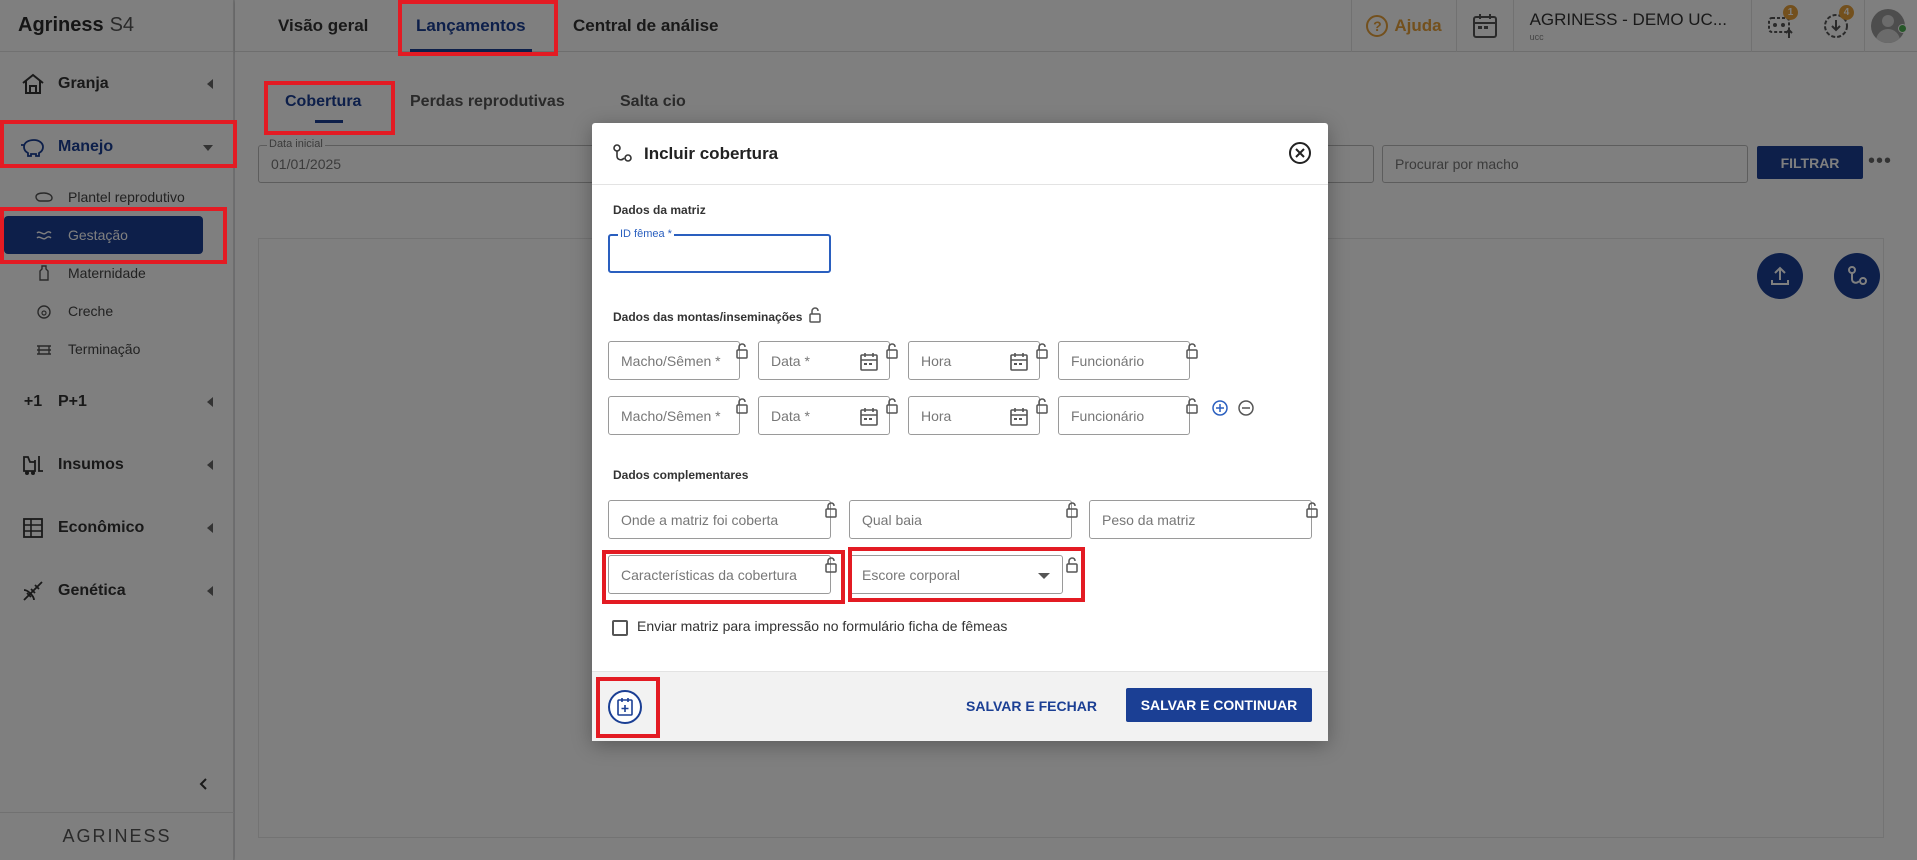 The width and height of the screenshot is (1917, 860). Describe the element at coordinates (1200, 519) in the screenshot. I see `sow-weight-input: Peso da matriz` at that location.